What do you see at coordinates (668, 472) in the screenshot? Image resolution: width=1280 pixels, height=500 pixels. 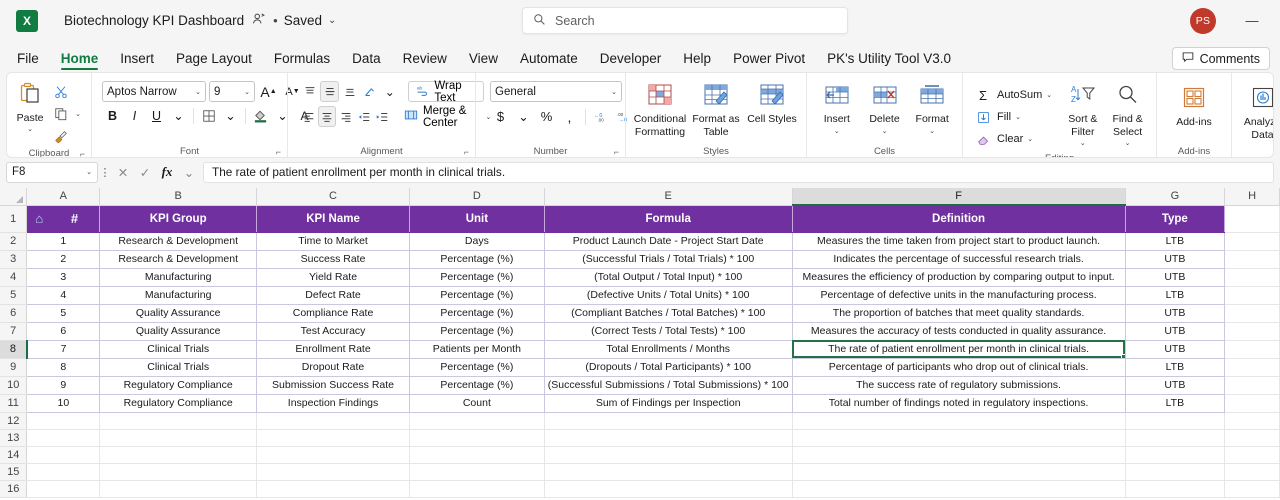 I see `cell-e15` at bounding box center [668, 472].